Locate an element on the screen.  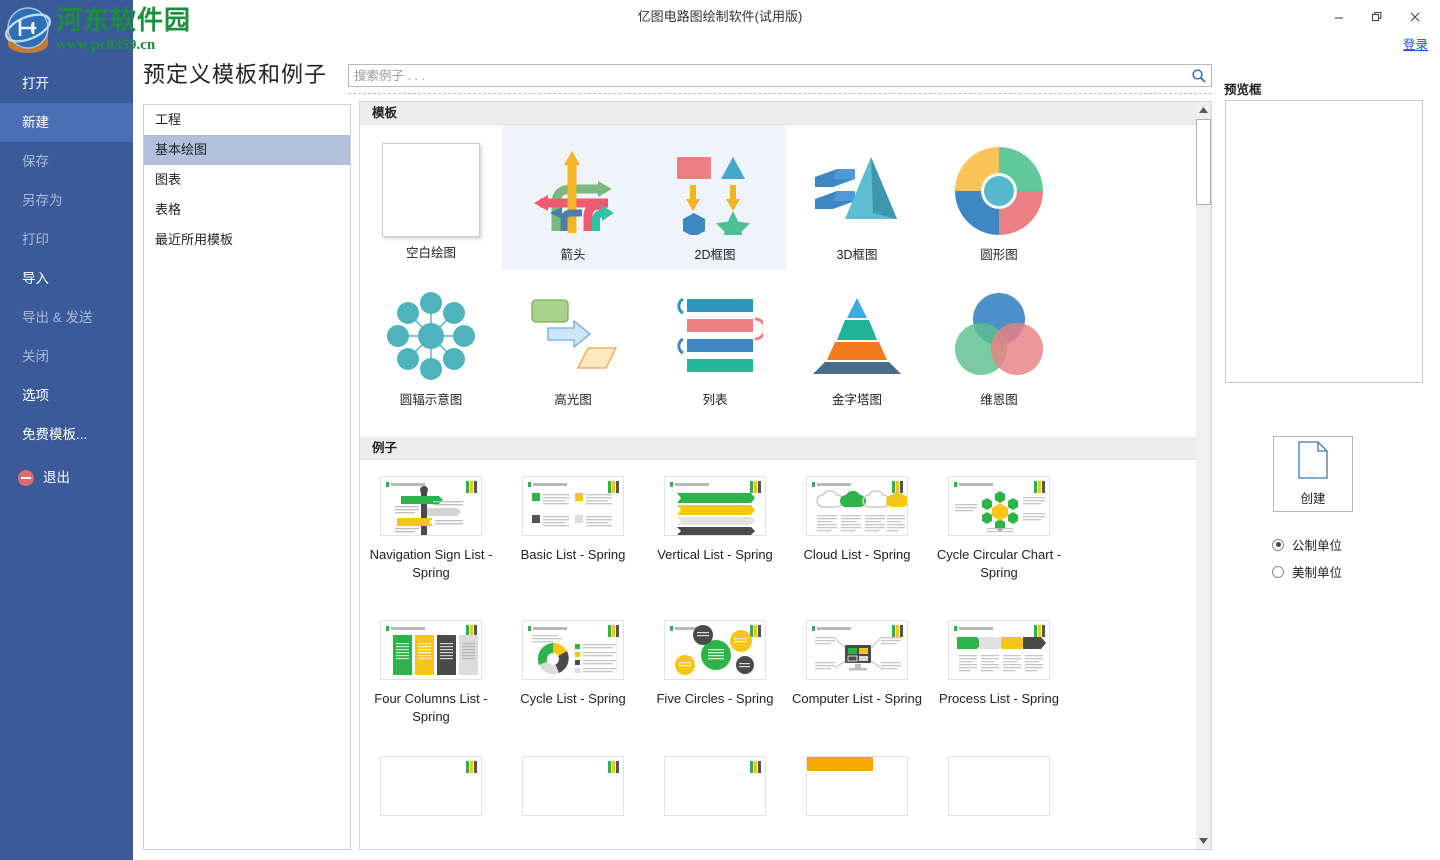
template-tile-list-chart: 列表 is located at coordinates (715, 342).